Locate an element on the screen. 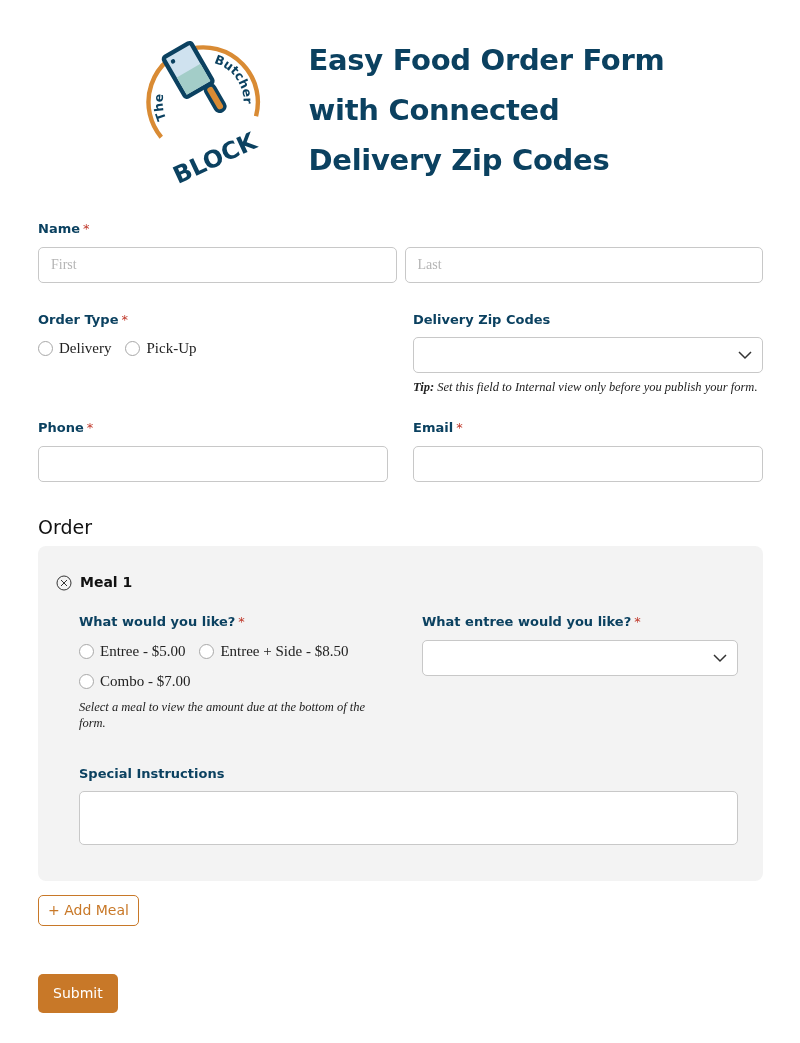  field-label: Special Instructions is located at coordinates (152, 773).